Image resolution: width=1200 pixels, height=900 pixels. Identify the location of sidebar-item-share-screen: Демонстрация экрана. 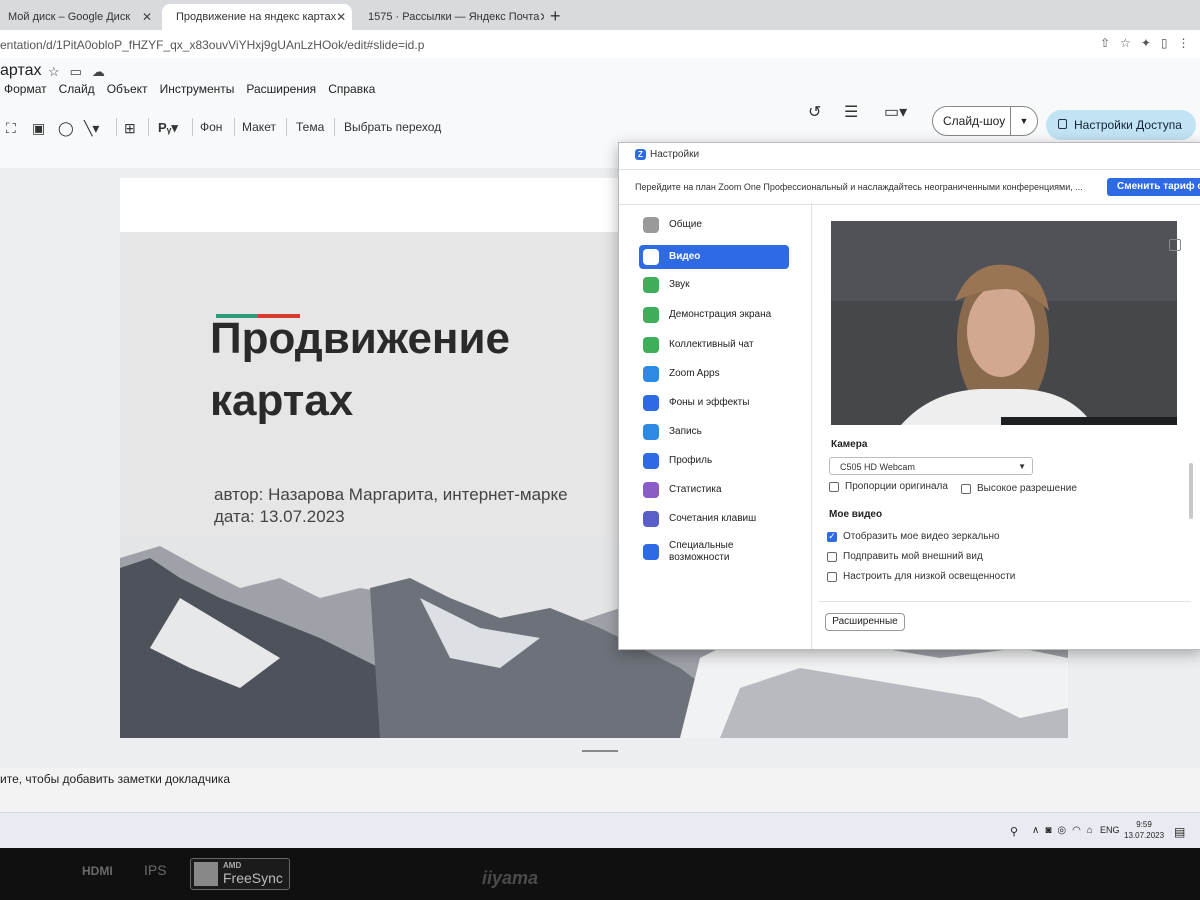
(714, 315).